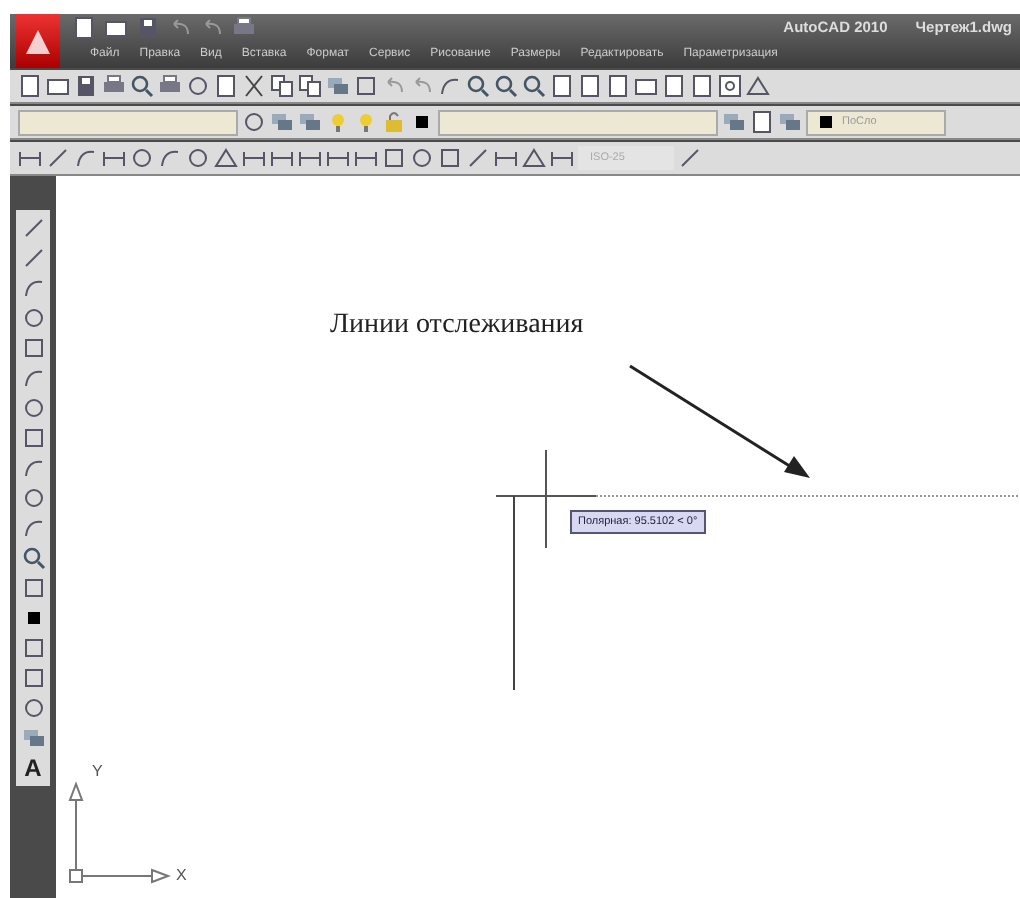 This screenshot has height=898, width=1020. What do you see at coordinates (38, 41) in the screenshot?
I see `logo-icon` at bounding box center [38, 41].